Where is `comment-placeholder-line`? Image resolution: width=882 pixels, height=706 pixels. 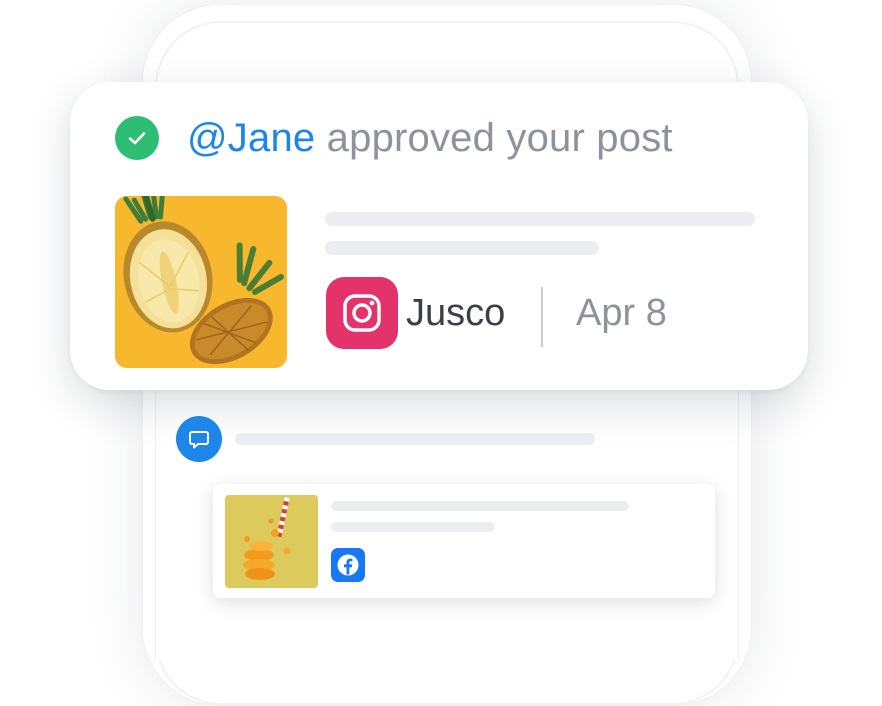 comment-placeholder-line is located at coordinates (415, 439).